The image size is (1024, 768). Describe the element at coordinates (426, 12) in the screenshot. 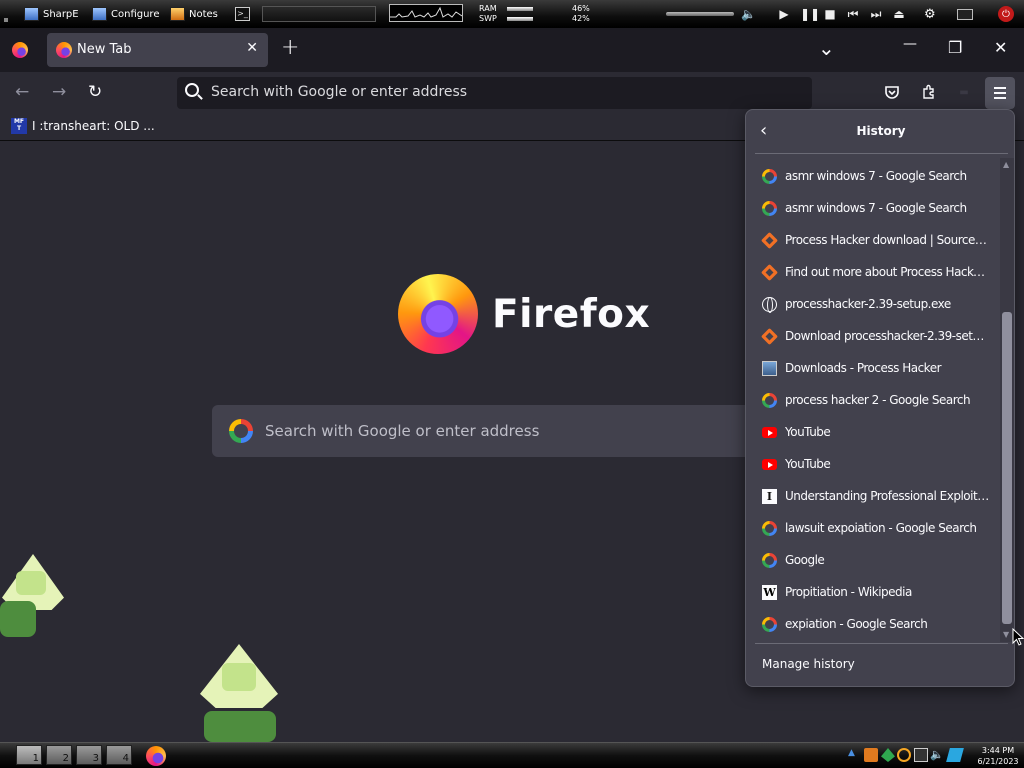

I see `cpu-graph-line` at that location.